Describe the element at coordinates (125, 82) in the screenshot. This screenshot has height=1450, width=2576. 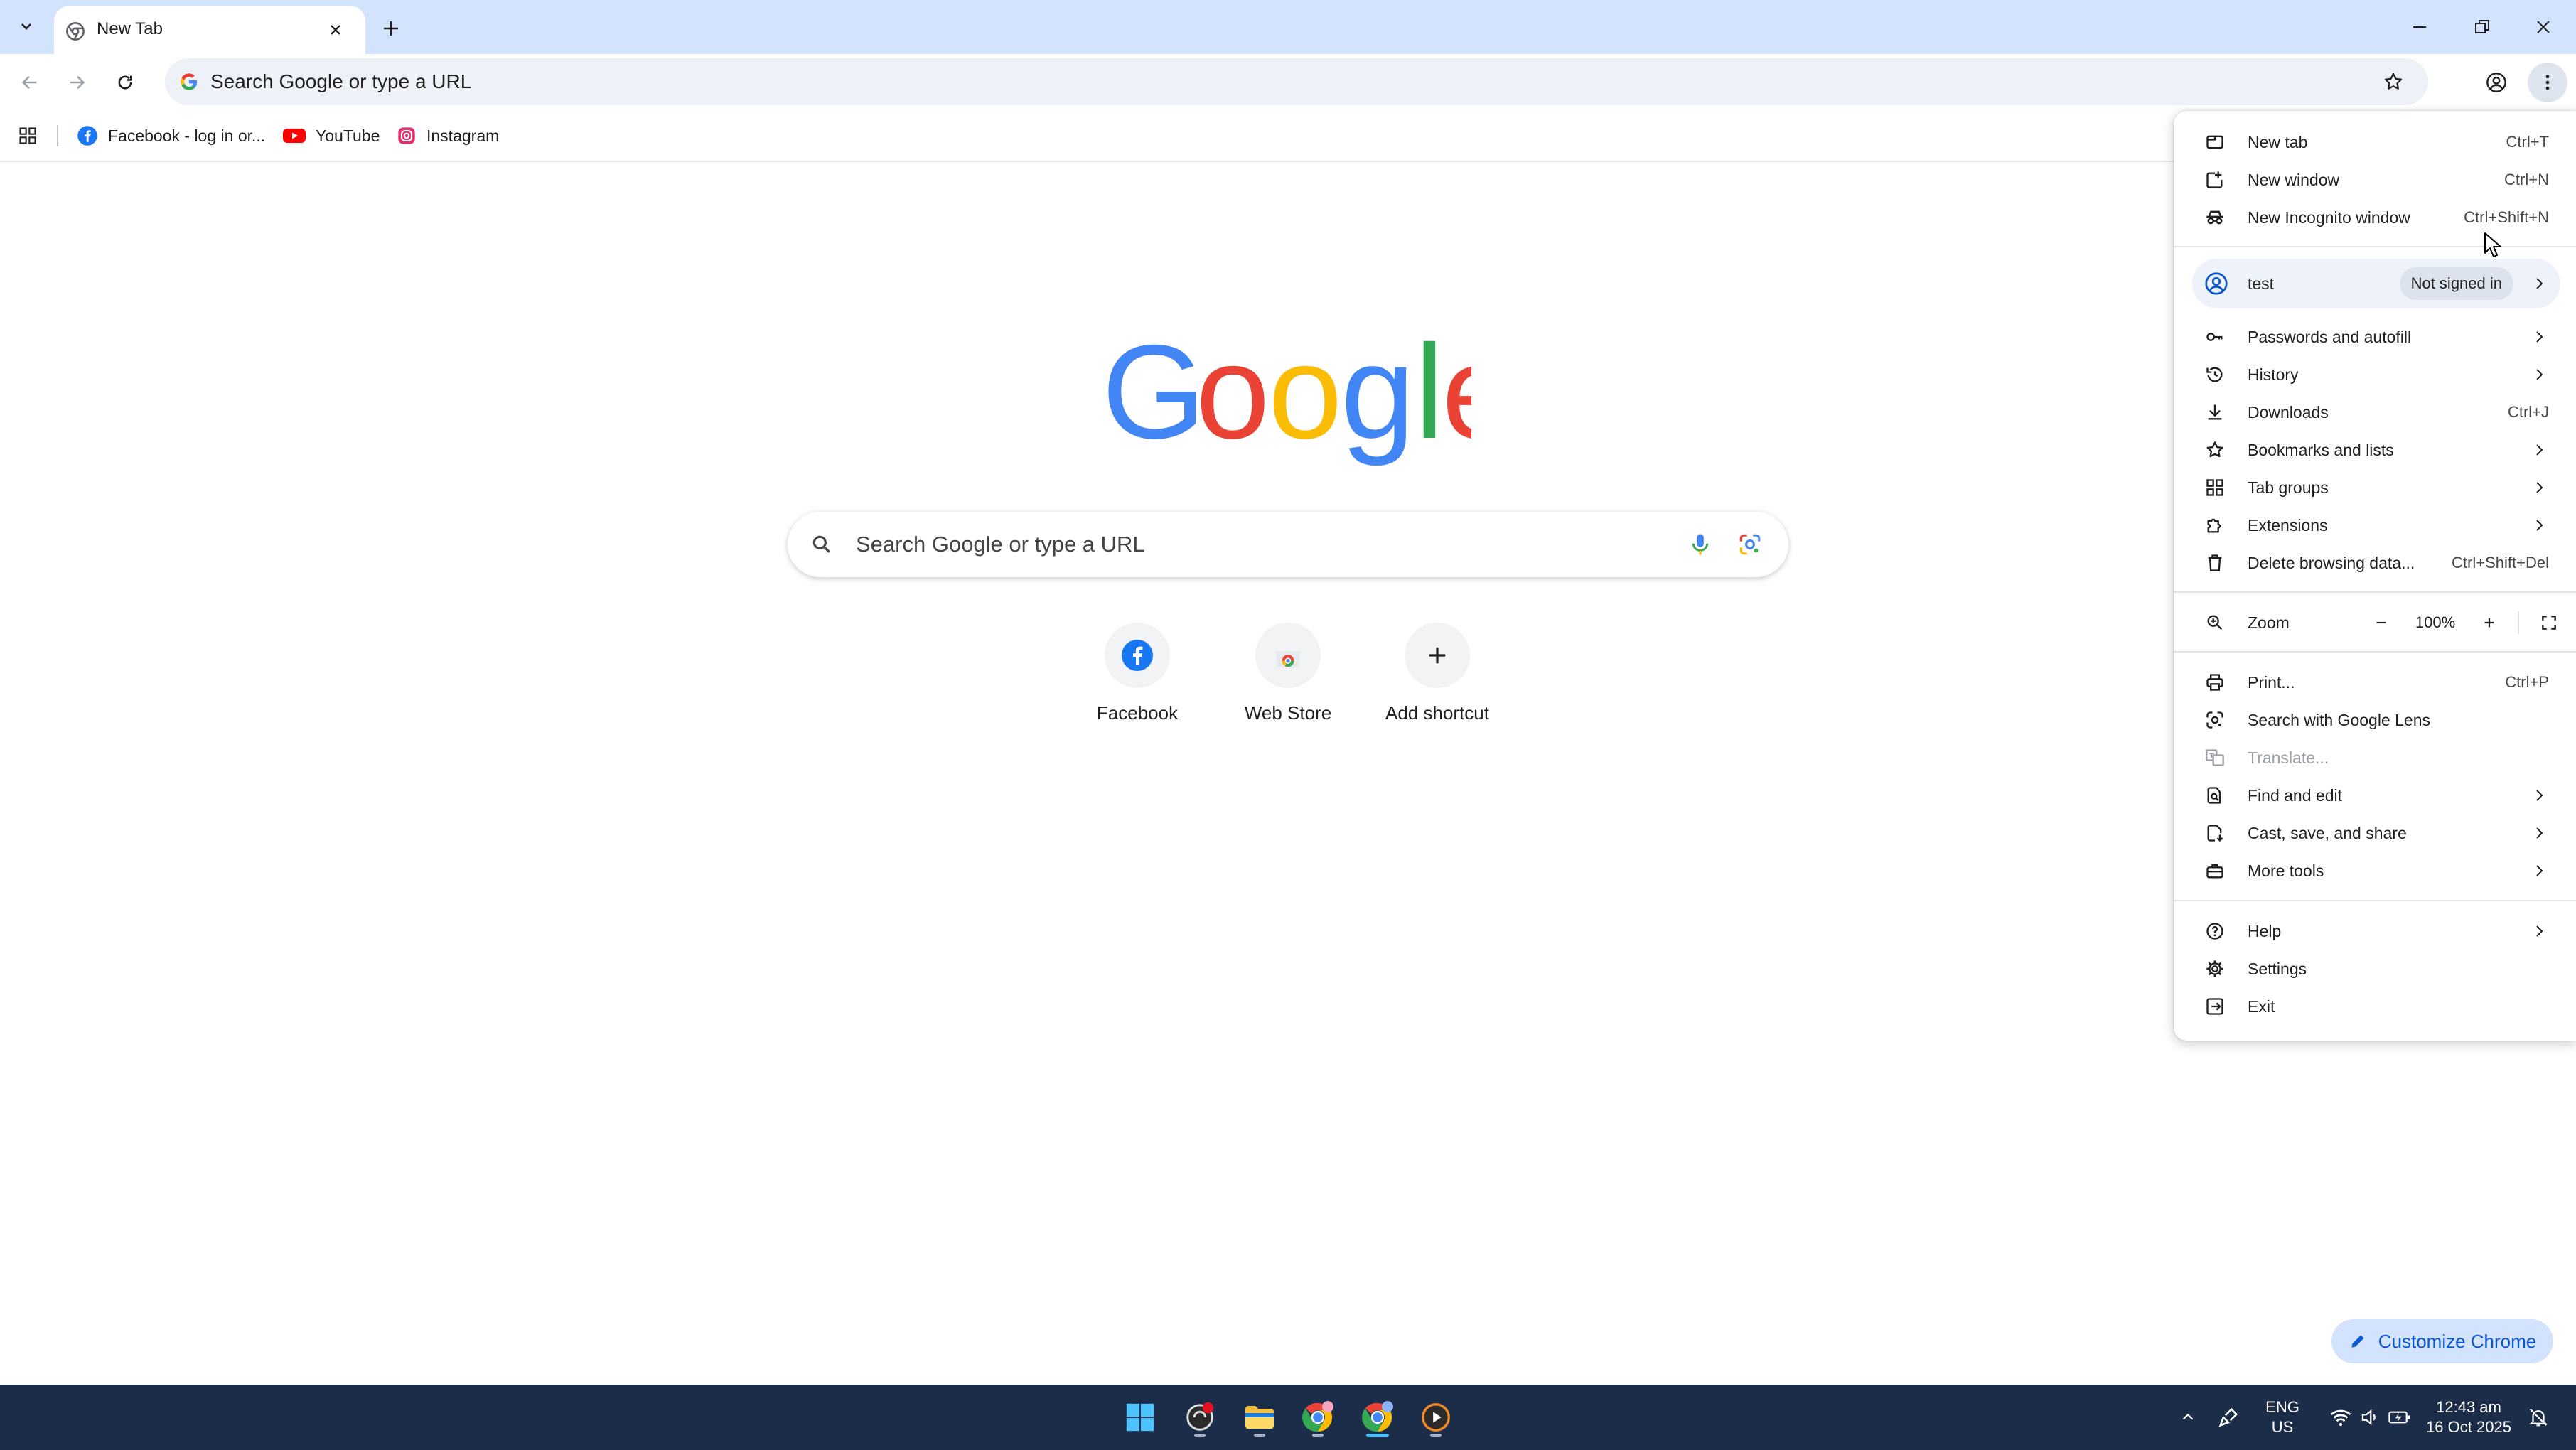
I see `reload-button` at that location.